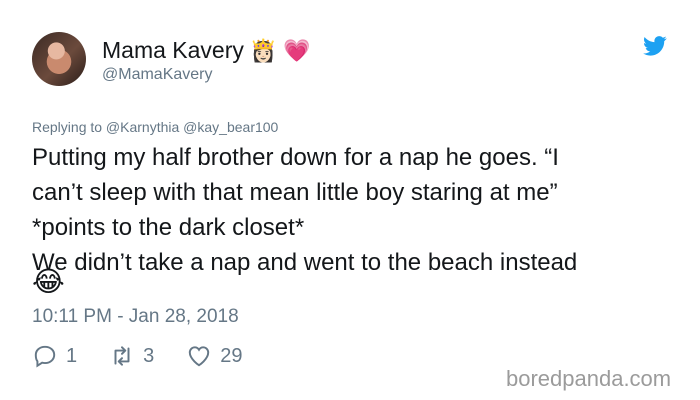  What do you see at coordinates (589, 378) in the screenshot?
I see `boredpanda-watermark: boredpanda.com` at bounding box center [589, 378].